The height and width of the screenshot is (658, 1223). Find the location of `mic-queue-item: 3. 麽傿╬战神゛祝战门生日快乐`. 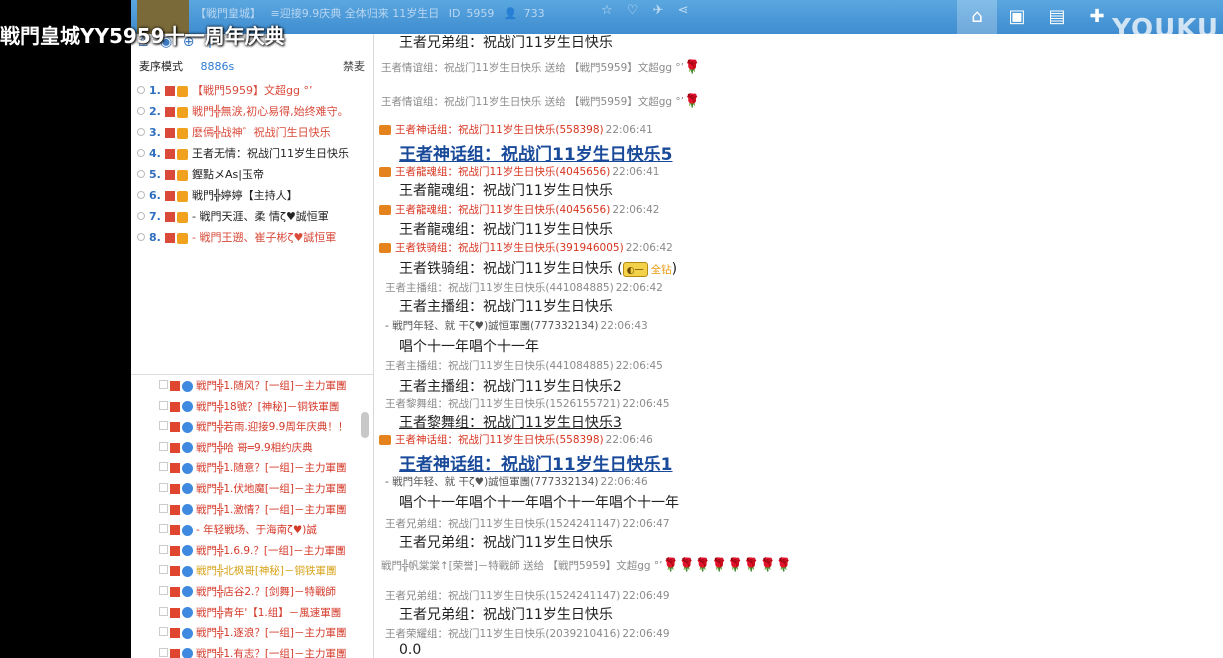

mic-queue-item: 3. 麽傿╬战神゛祝战门生日快乐 is located at coordinates (252, 134).